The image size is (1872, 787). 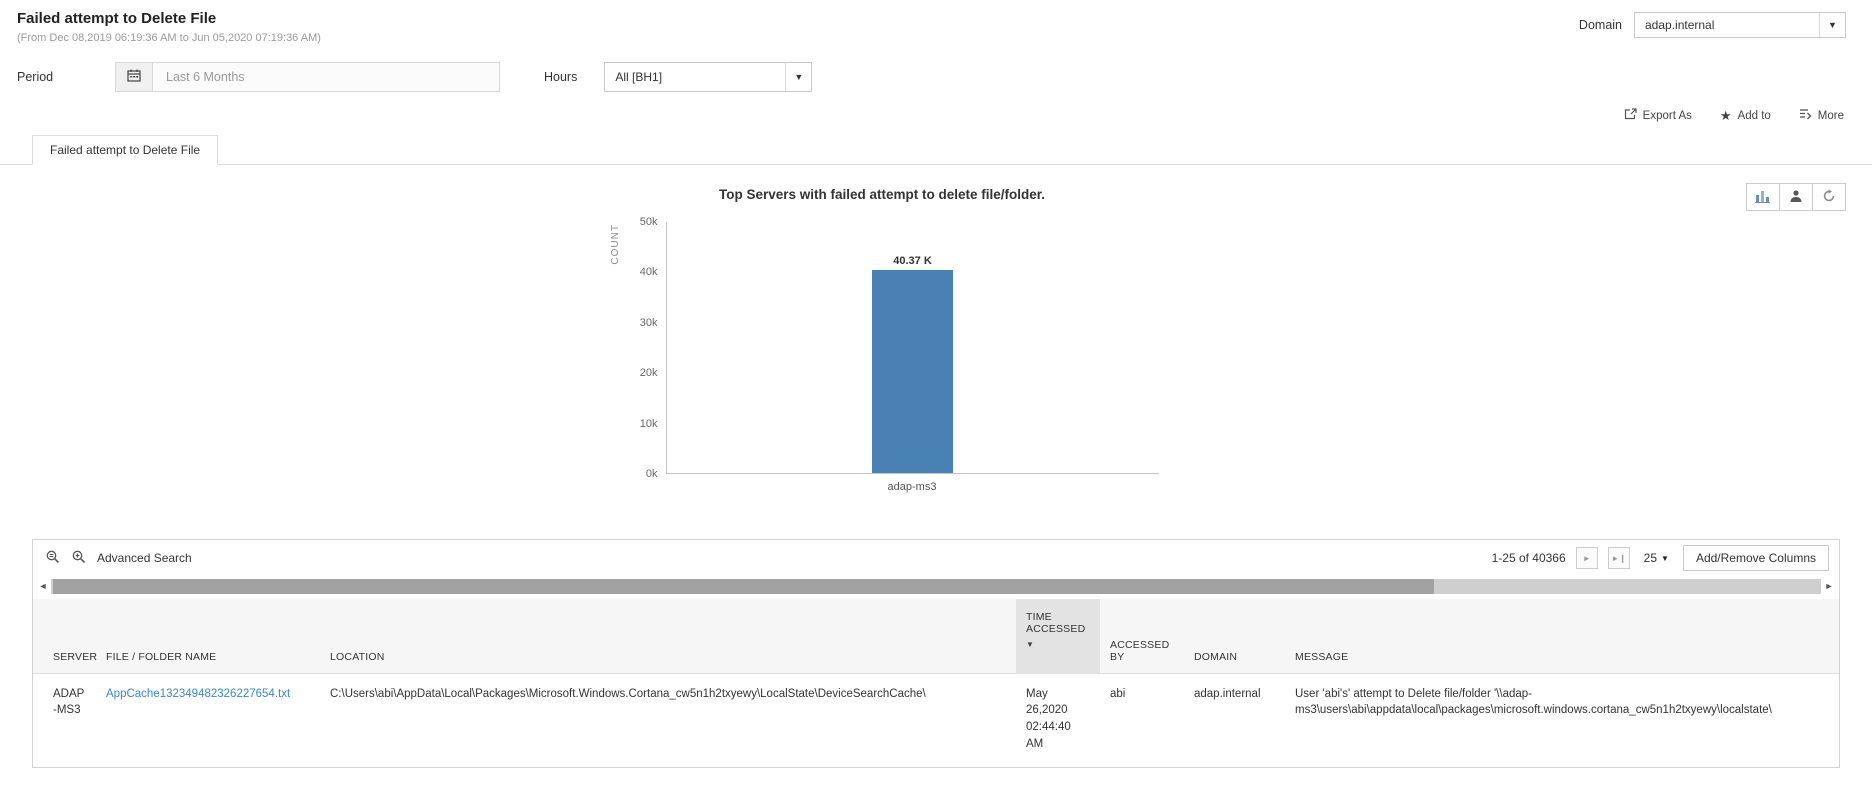 What do you see at coordinates (1118, 693) in the screenshot?
I see `cell-accessed-by: abi` at bounding box center [1118, 693].